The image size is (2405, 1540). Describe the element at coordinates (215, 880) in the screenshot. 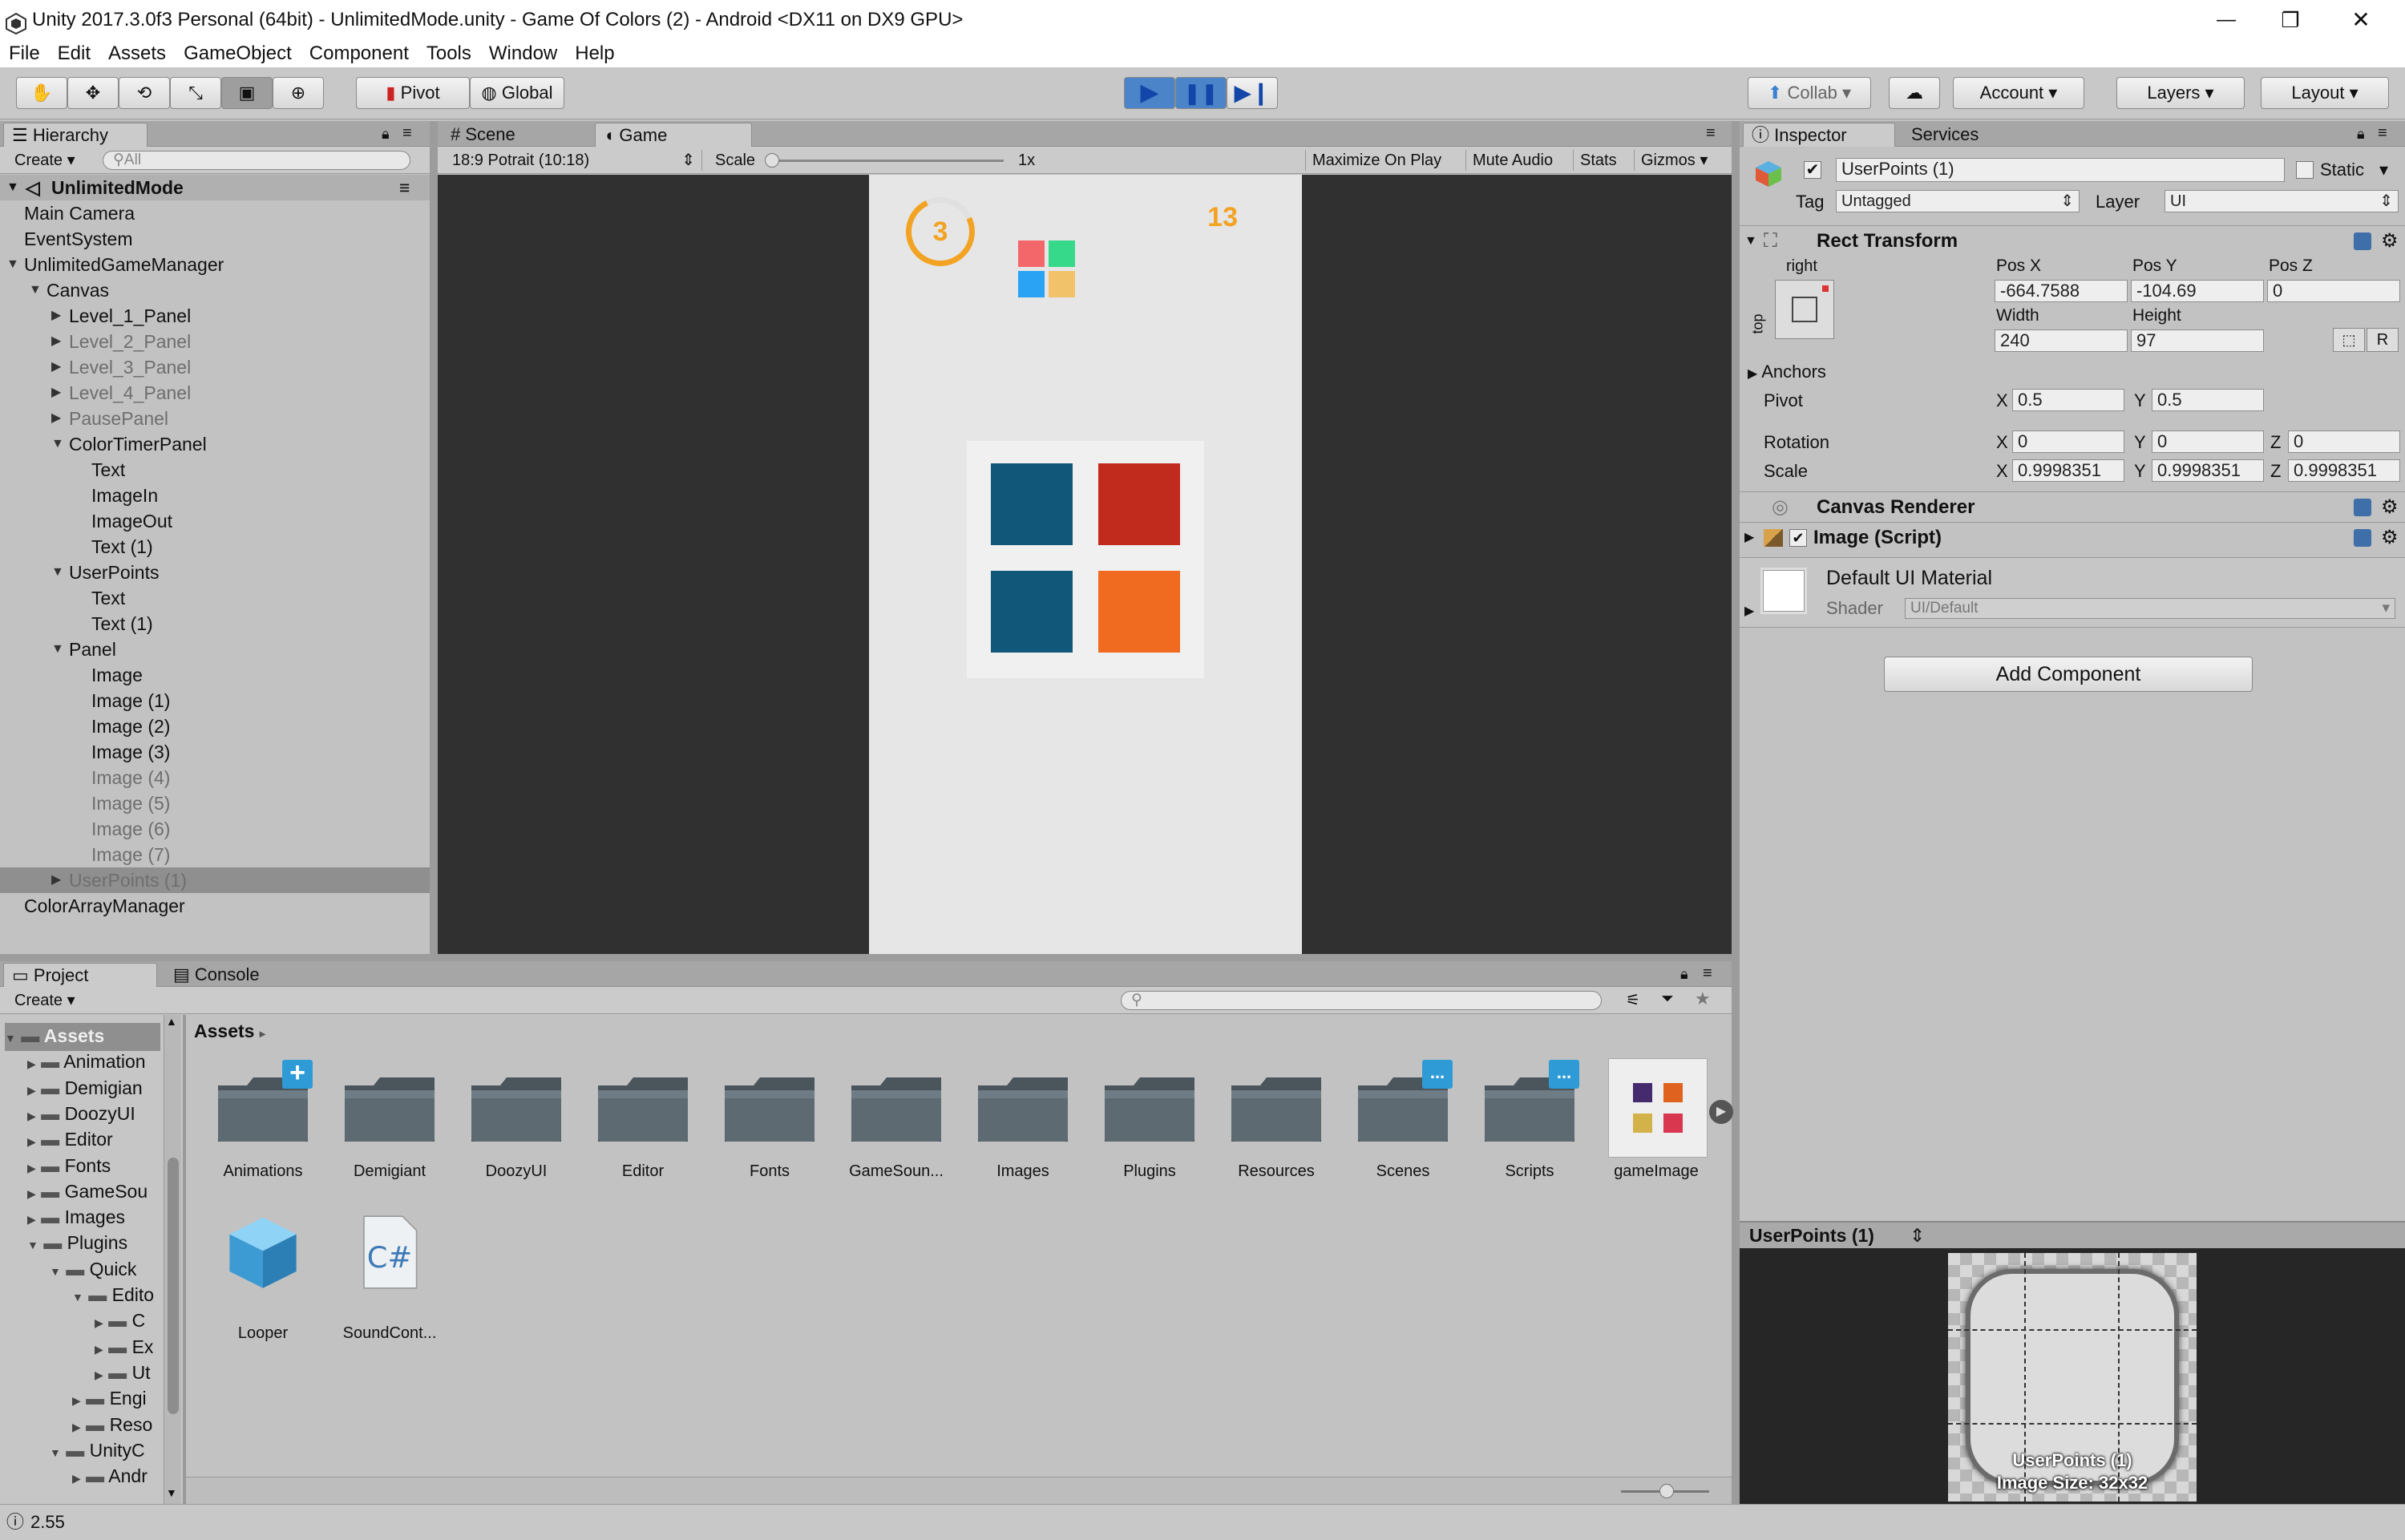

I see `hierarchy-item: ▶ UserPoints (1)` at that location.